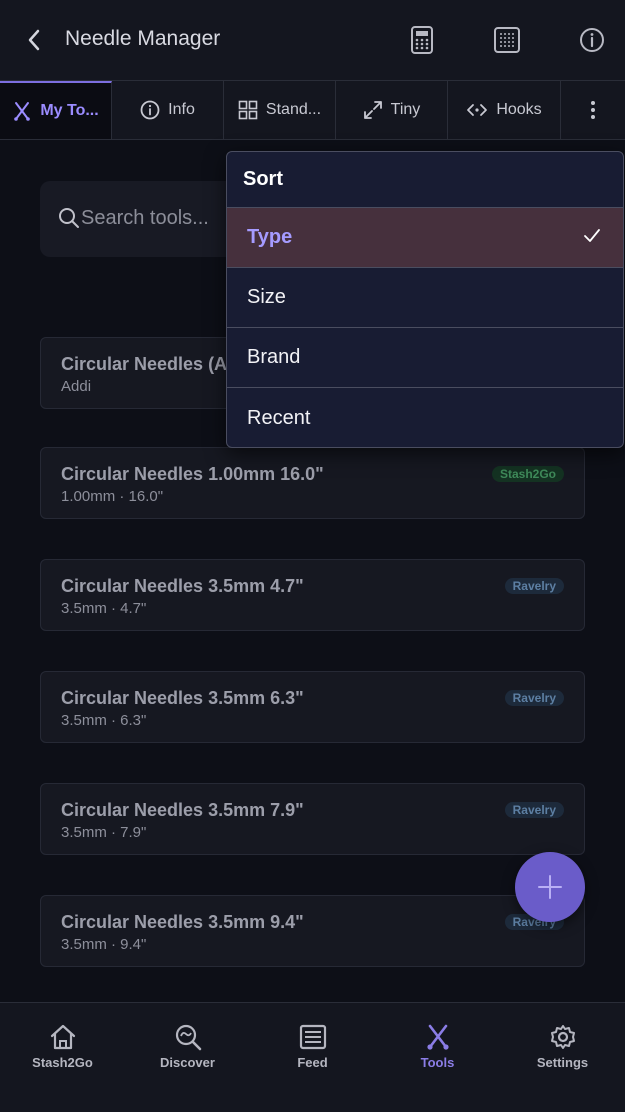  Describe the element at coordinates (425, 180) in the screenshot. I see `sort-menu-title: Sort` at that location.